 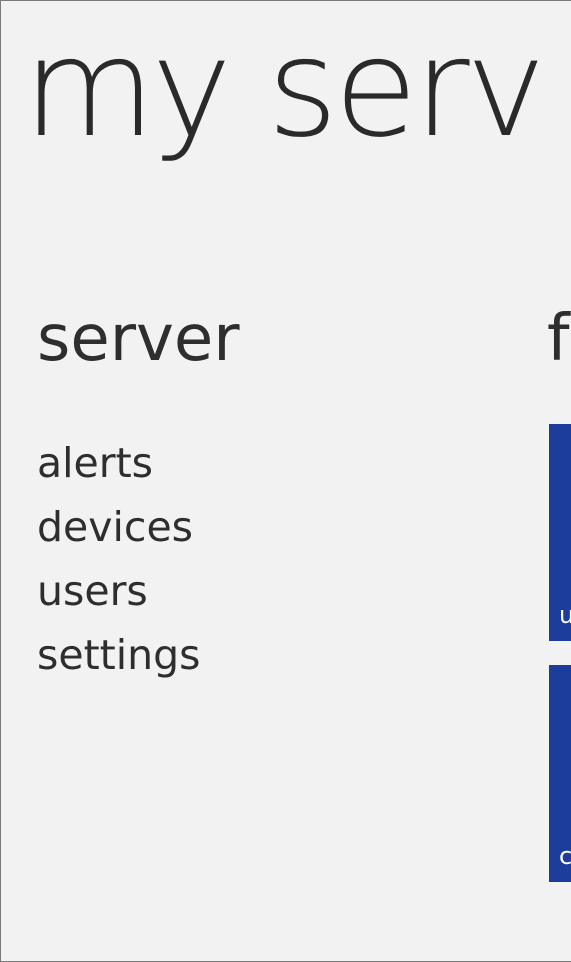 I want to click on tile-2: c, so click(x=560, y=773).